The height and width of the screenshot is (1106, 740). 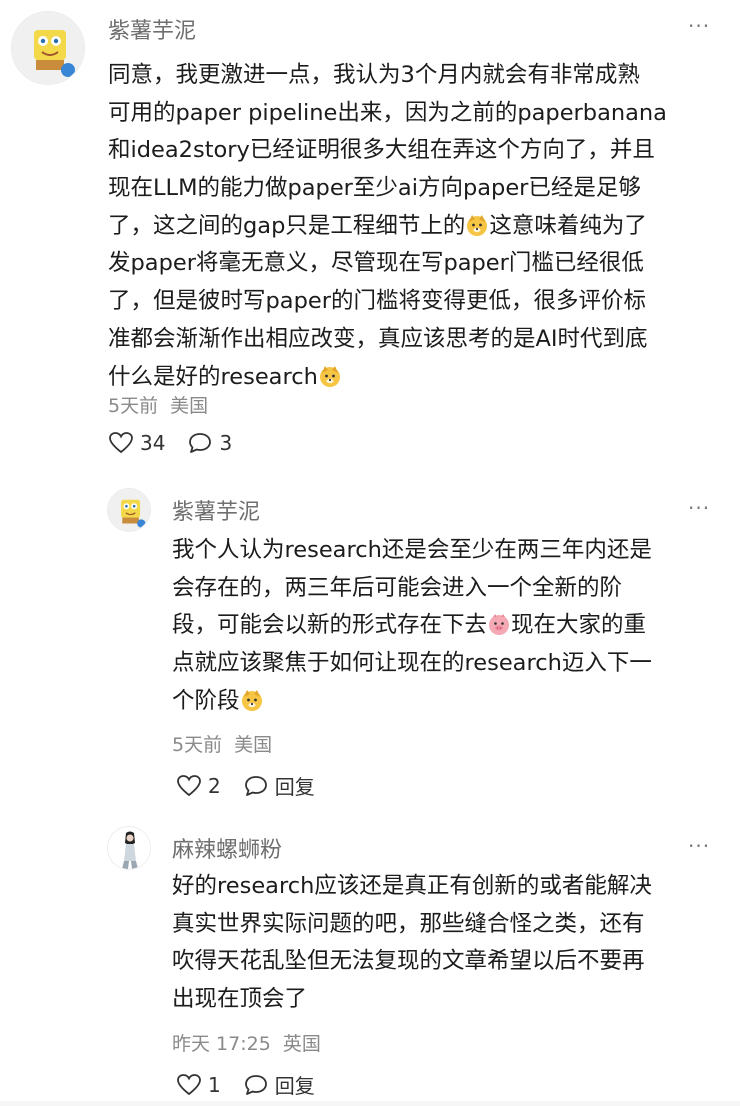 What do you see at coordinates (397, 587) in the screenshot?
I see `text-line: 会存在的，两三年后可能会进入一个全新的阶` at bounding box center [397, 587].